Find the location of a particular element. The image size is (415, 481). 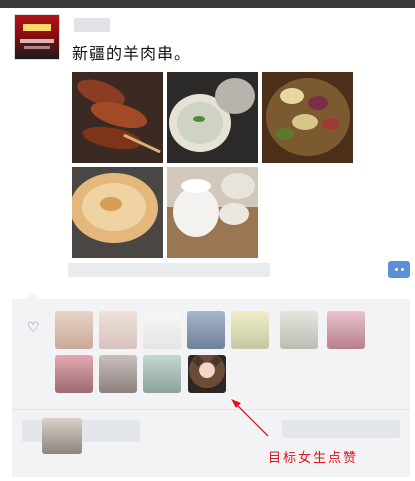

annotation-arrow is located at coordinates (250, 418).